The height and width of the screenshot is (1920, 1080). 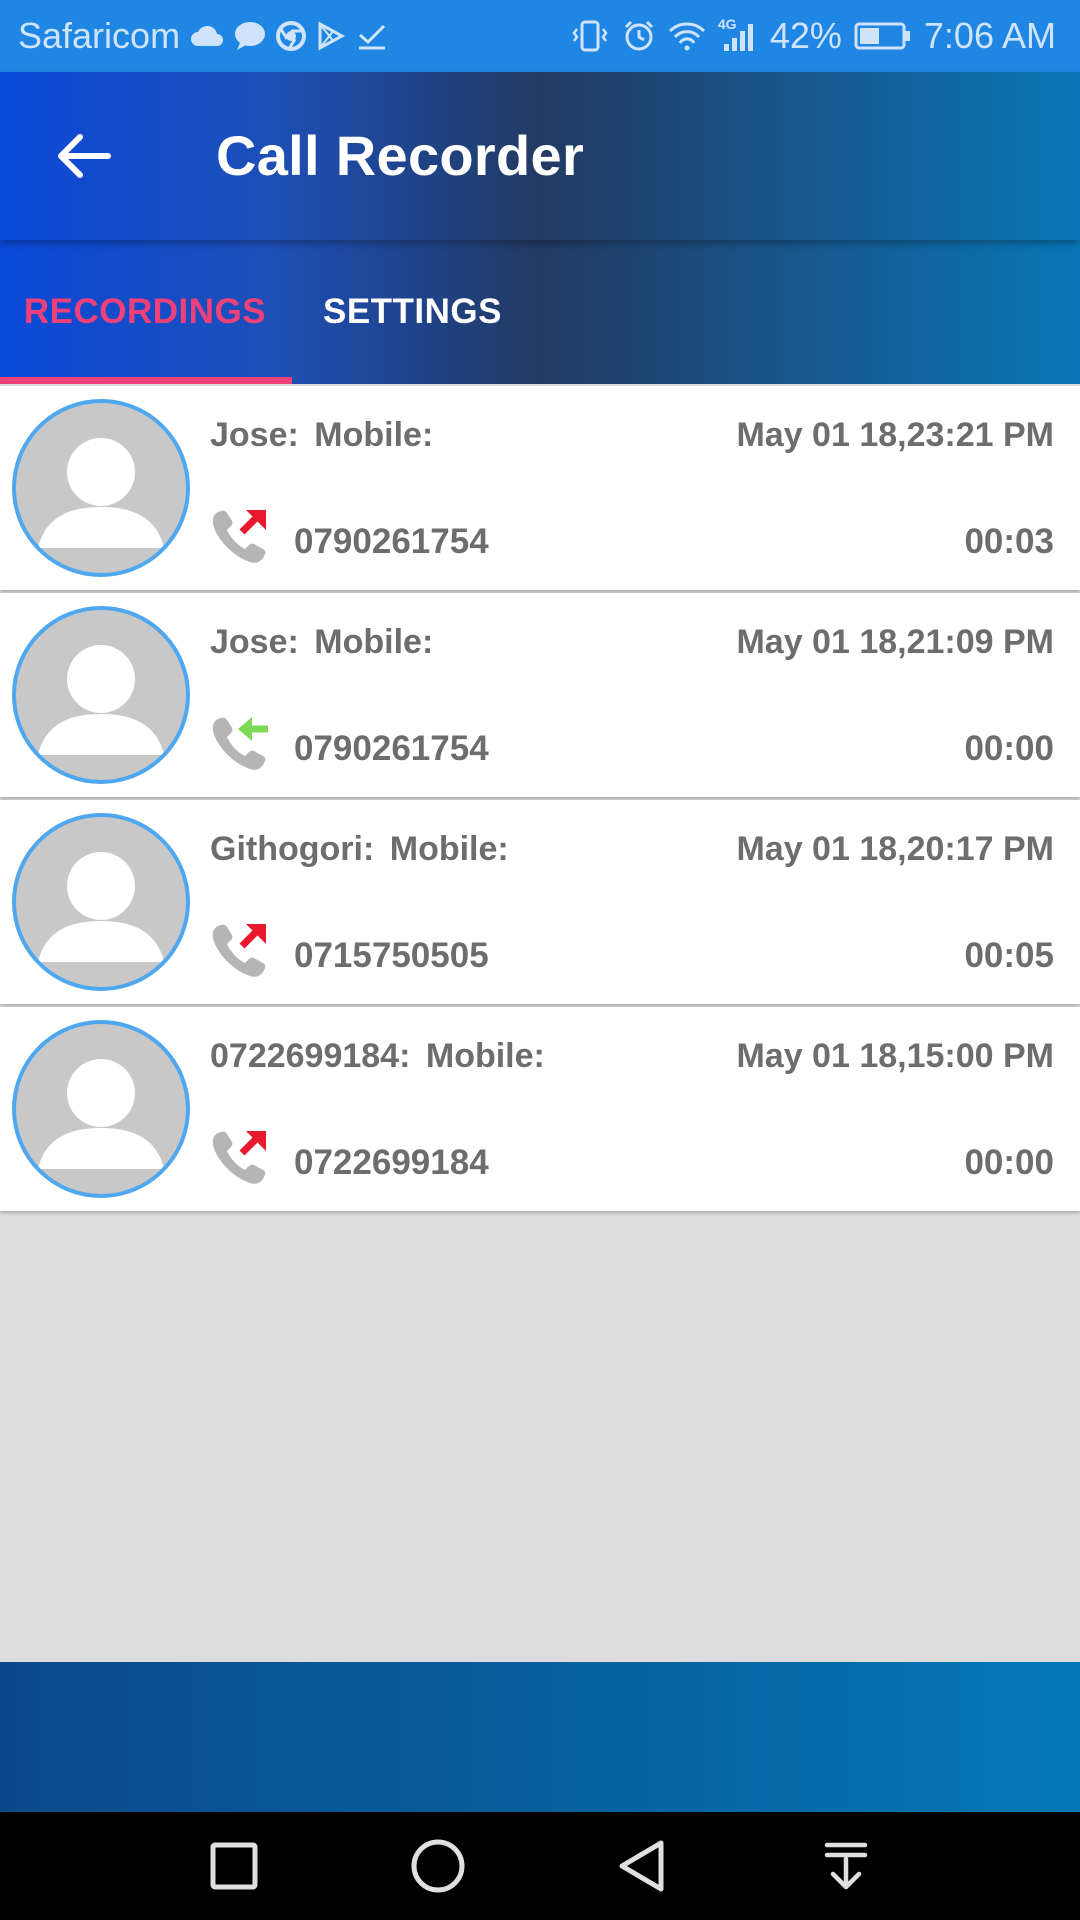 What do you see at coordinates (331, 36) in the screenshot?
I see `play-store-icon` at bounding box center [331, 36].